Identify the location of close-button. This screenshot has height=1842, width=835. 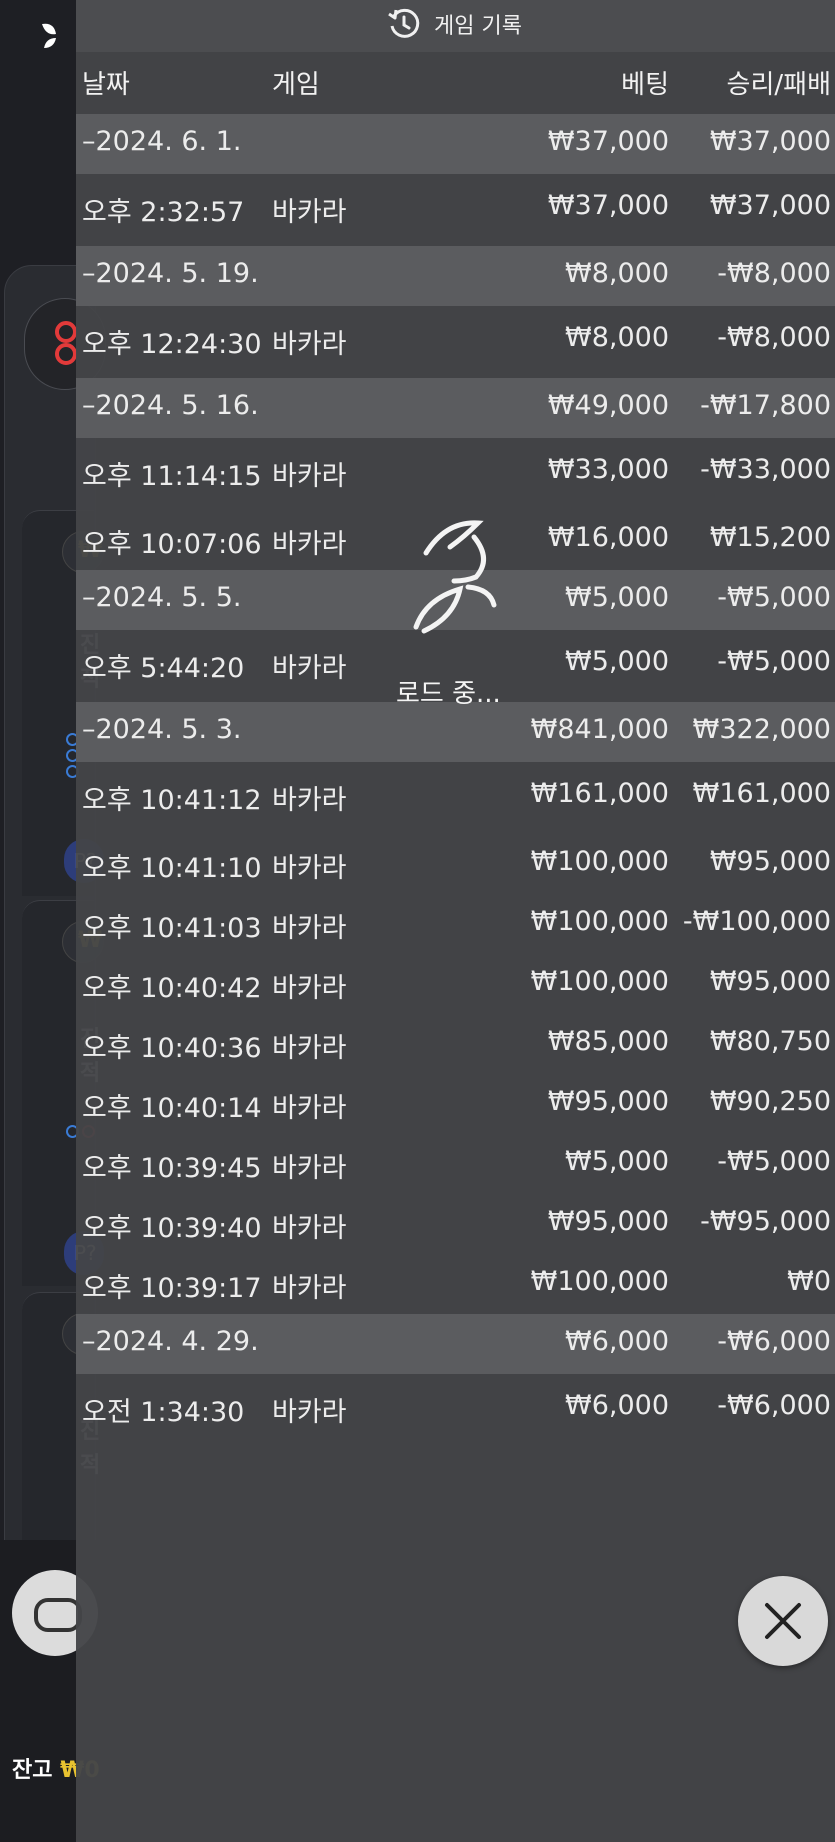
(783, 1621).